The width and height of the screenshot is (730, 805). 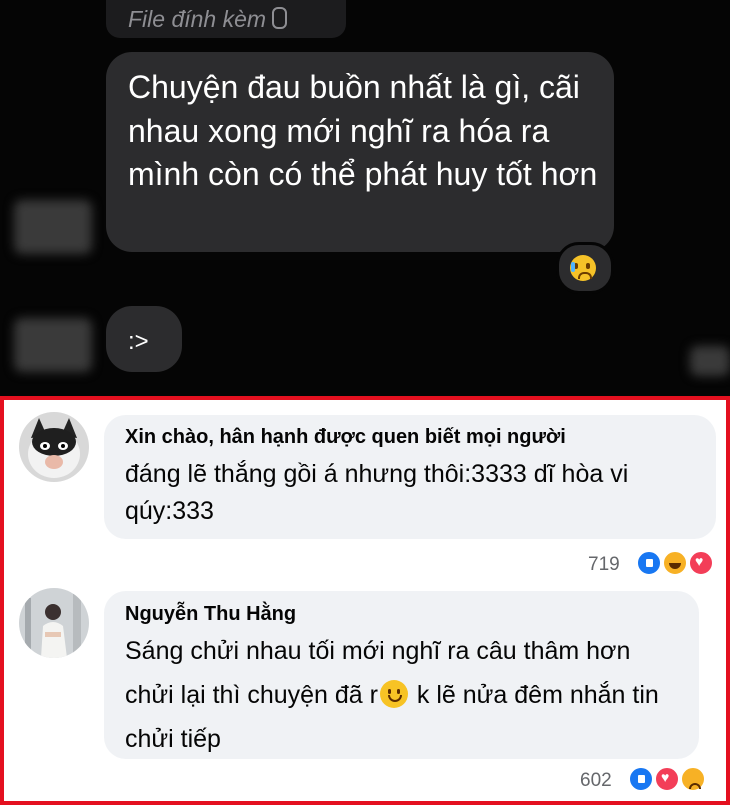 I want to click on tear-icon, so click(x=573, y=267).